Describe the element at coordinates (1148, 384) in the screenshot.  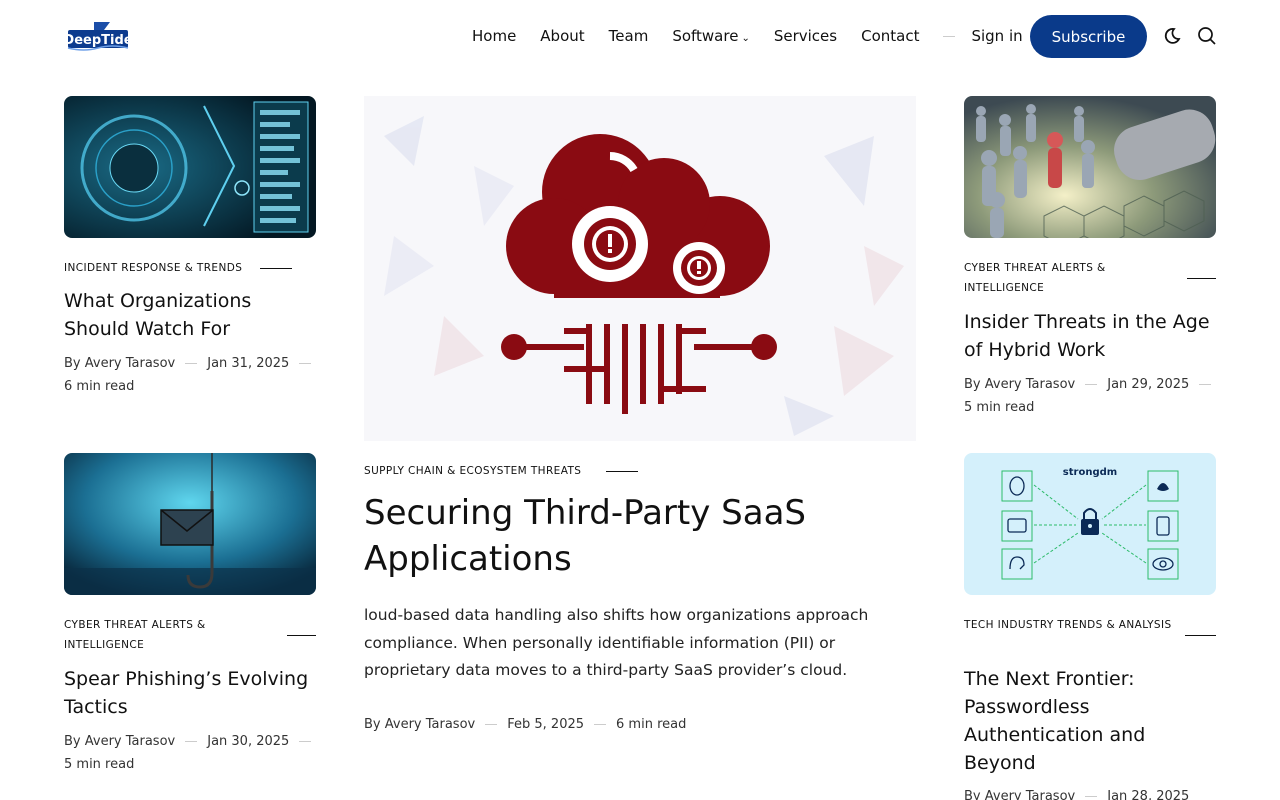
I see `article-date: Jan 29, 2025` at that location.